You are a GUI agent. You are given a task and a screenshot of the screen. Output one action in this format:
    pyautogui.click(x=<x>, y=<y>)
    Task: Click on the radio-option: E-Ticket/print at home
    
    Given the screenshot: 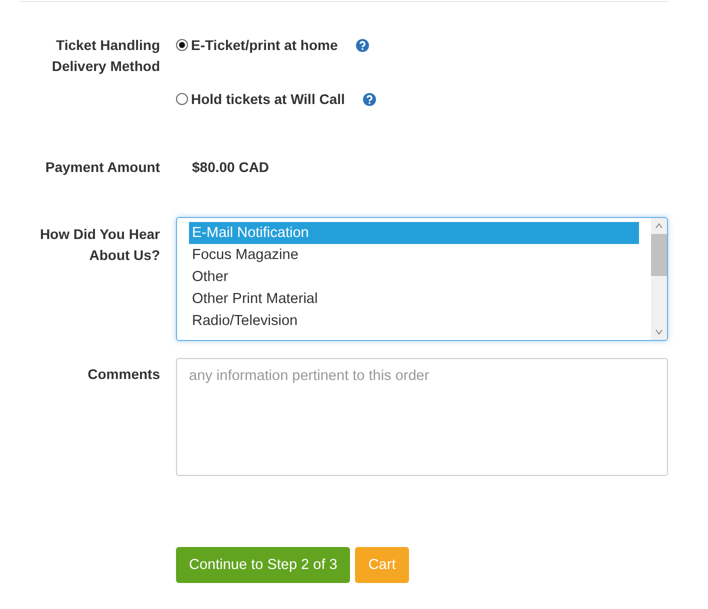 What is the action you would take?
    pyautogui.click(x=272, y=45)
    